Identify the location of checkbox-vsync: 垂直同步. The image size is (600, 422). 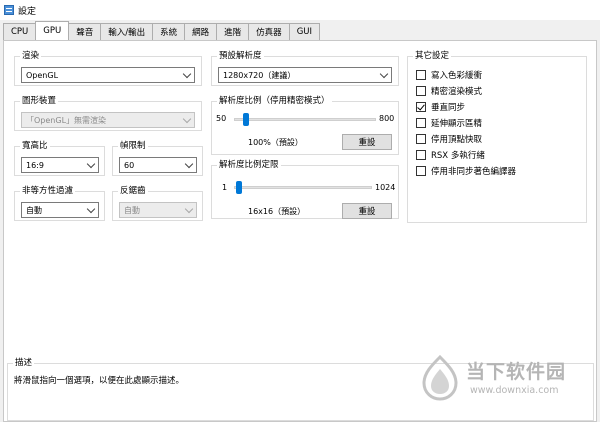
(440, 107).